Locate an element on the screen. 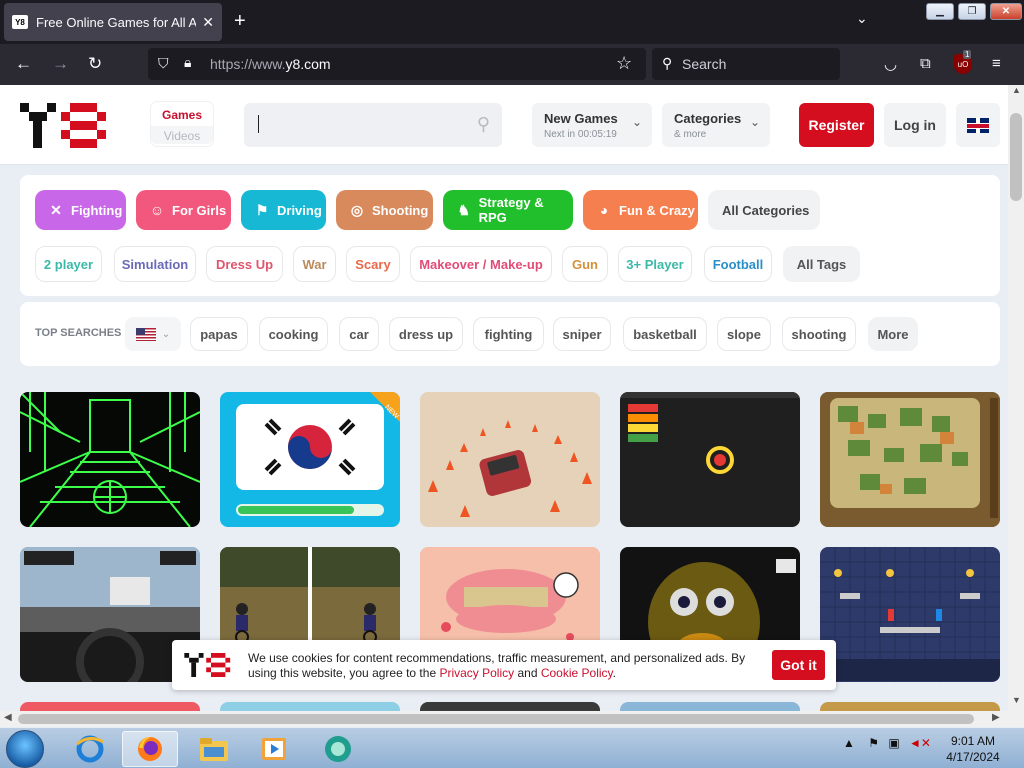 The image size is (1024, 768). show-hidden-icons-icon: ▲ is located at coordinates (849, 743).